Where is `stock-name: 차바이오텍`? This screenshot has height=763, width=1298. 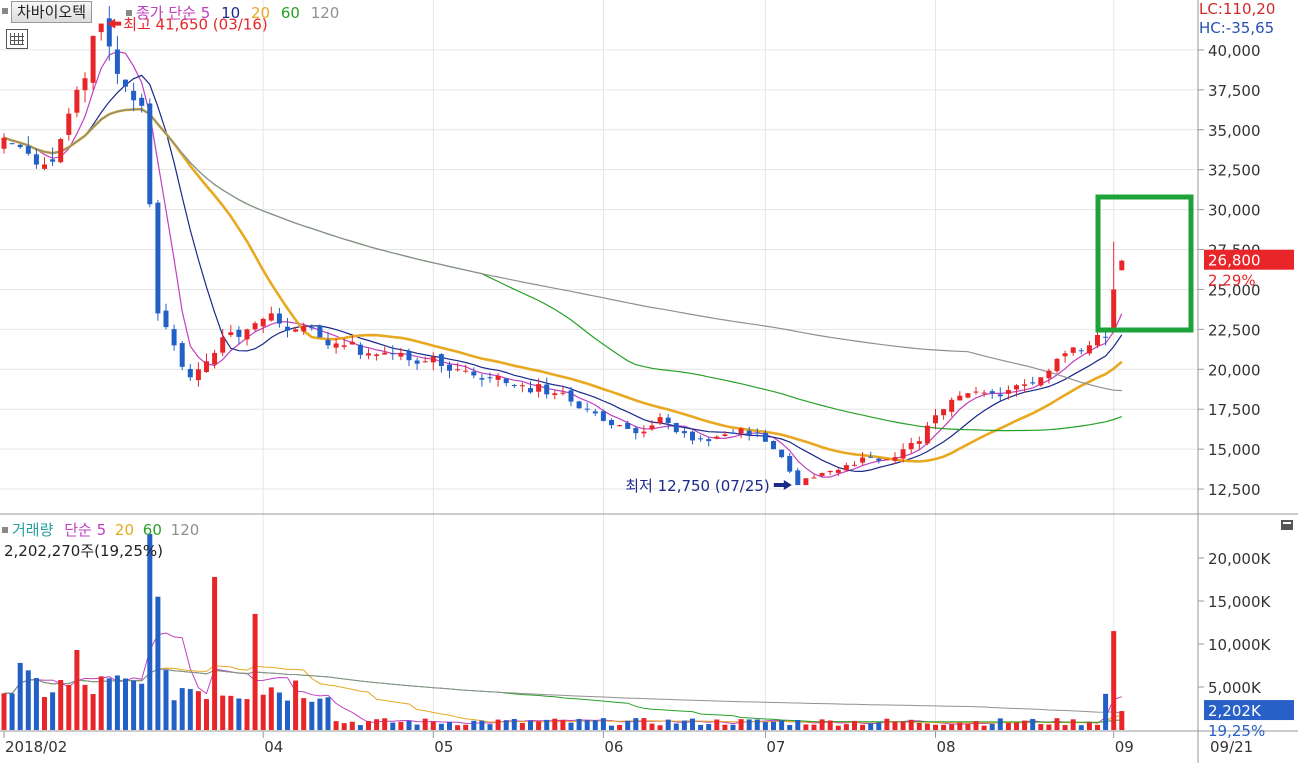
stock-name: 차바이오텍 is located at coordinates (52, 12).